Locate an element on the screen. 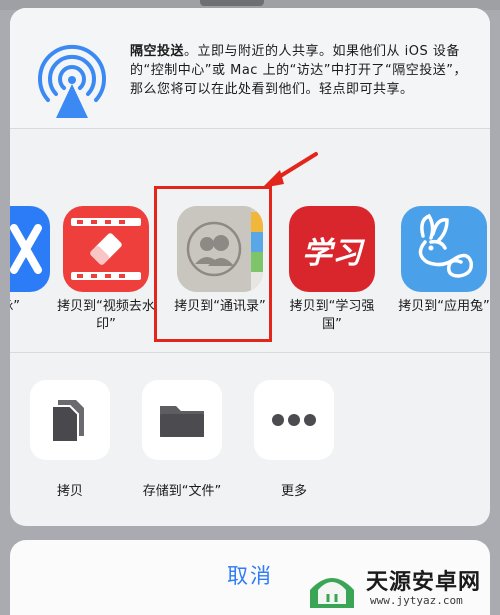  app-icon-partial is located at coordinates (30, 249).